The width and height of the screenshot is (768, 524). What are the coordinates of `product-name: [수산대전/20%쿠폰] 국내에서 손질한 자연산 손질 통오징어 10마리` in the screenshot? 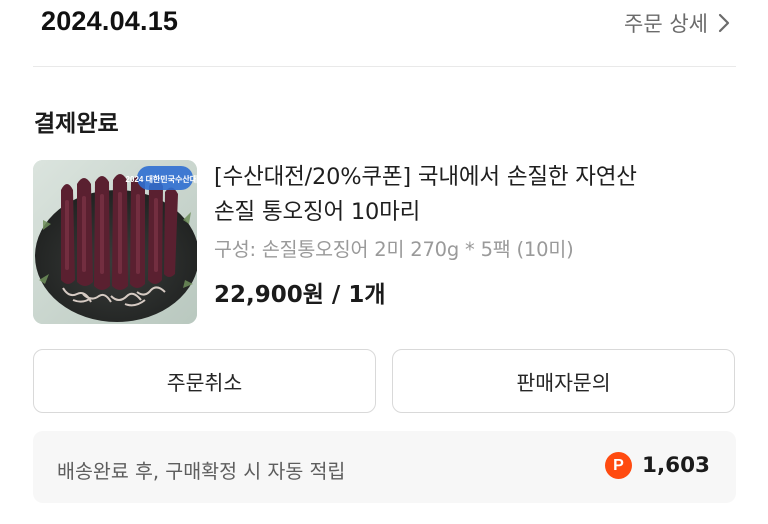 It's located at (474, 195).